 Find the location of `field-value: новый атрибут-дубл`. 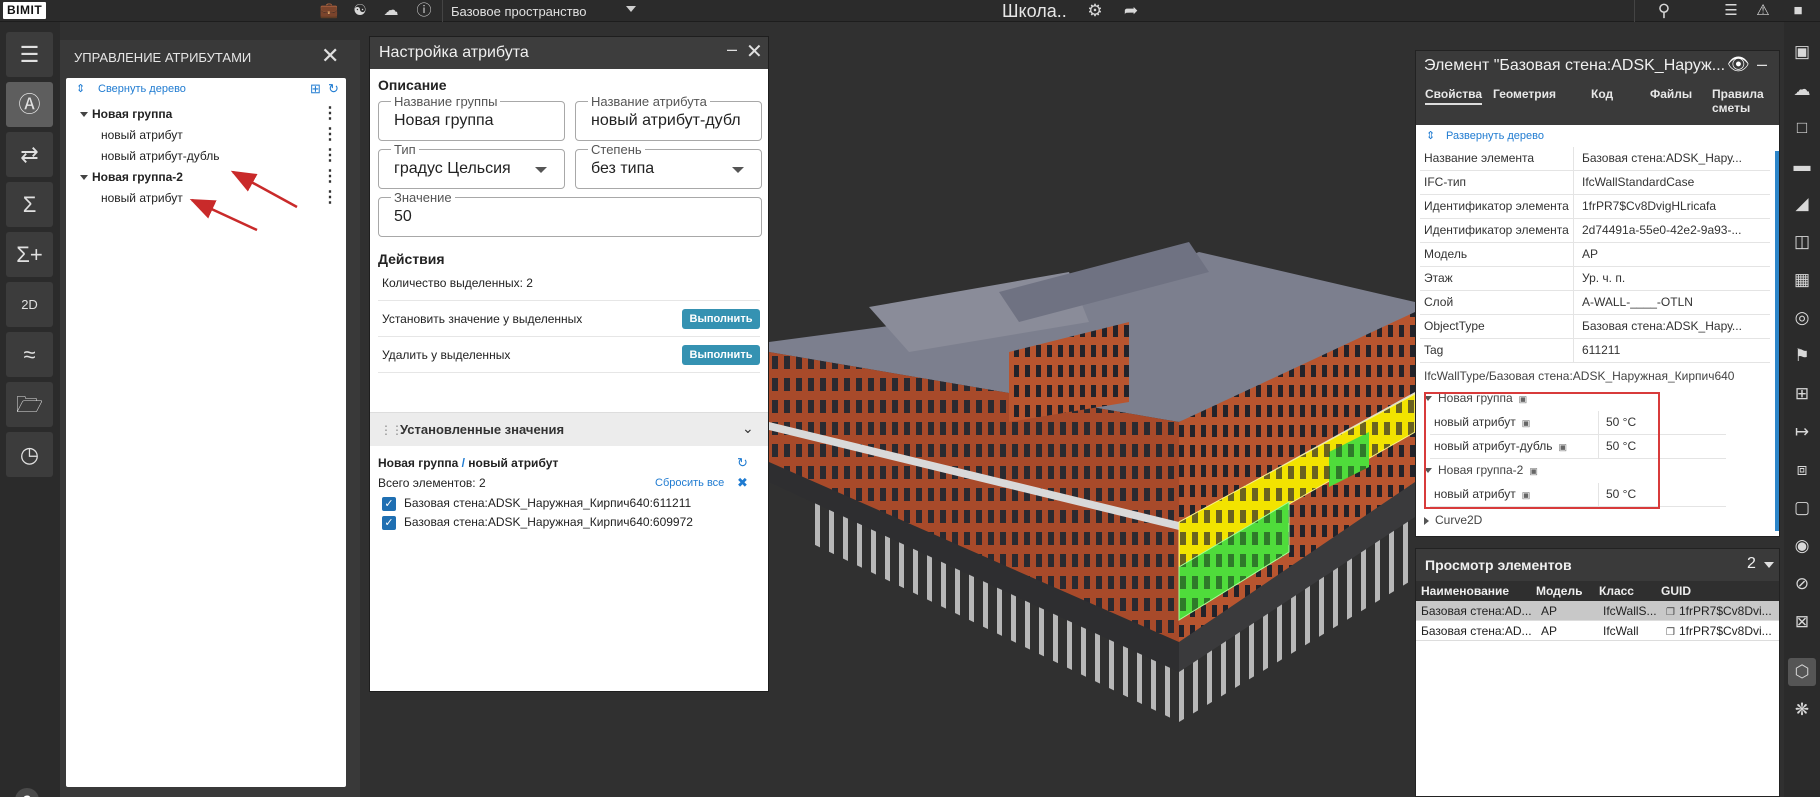

field-value: новый атрибут-дубл is located at coordinates (673, 121).